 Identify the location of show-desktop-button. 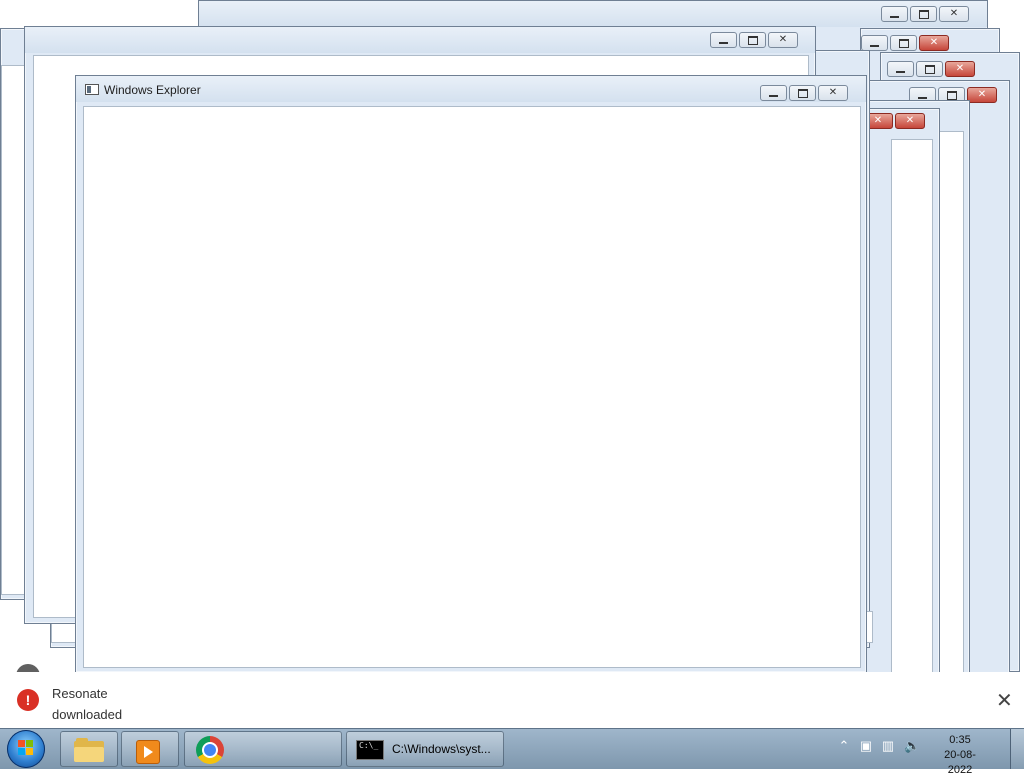
(1017, 749).